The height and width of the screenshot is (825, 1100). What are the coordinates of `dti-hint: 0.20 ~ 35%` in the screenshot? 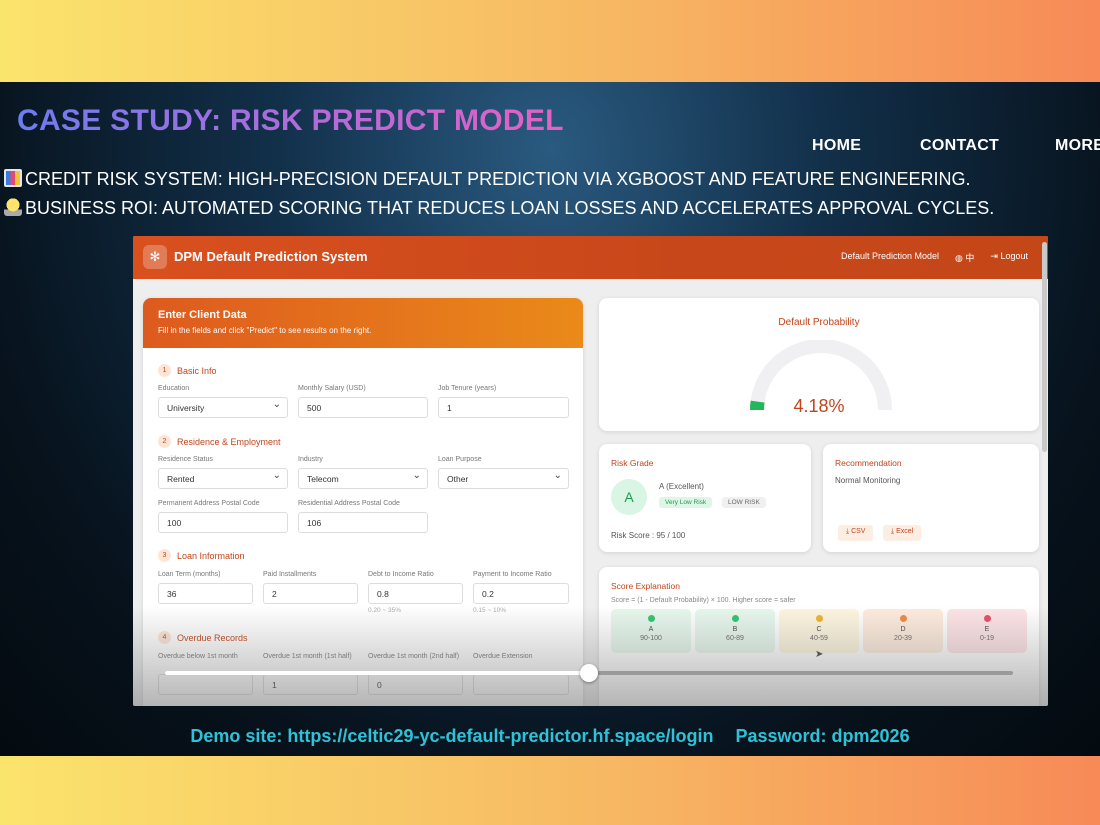 It's located at (385, 610).